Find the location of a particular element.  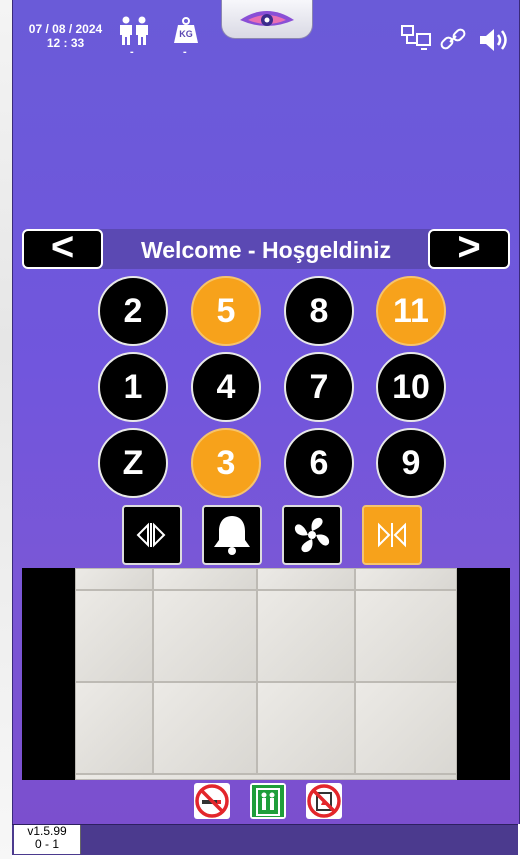

alarm-bell-button is located at coordinates (232, 535).